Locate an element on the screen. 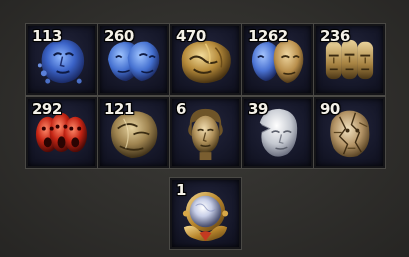 This screenshot has height=257, width=409. stash-slot-3: 470 is located at coordinates (205, 59).